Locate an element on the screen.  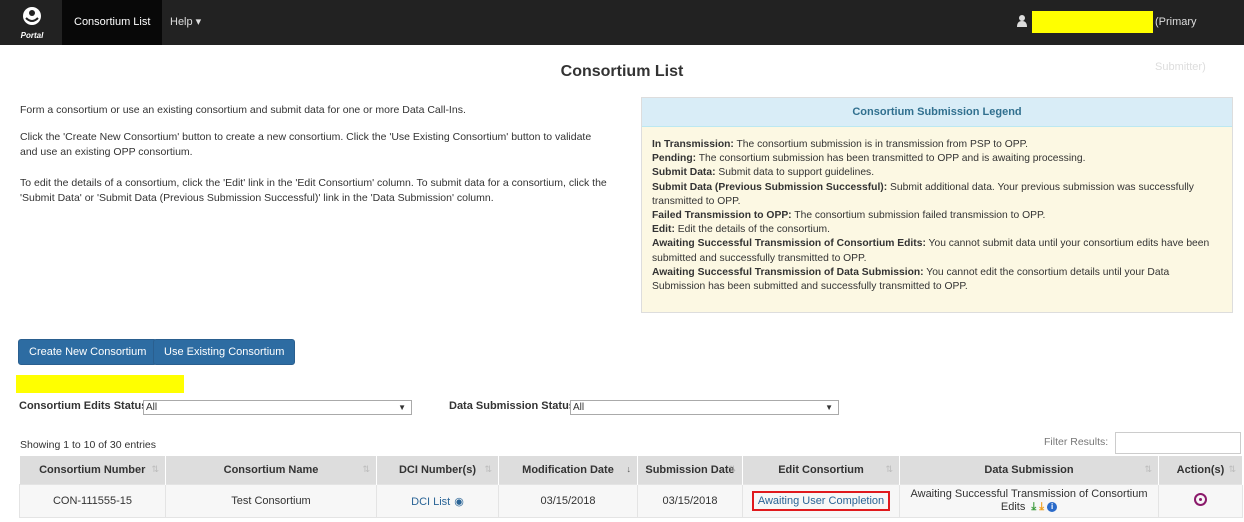
submission-date-cell: 03/15/2018 is located at coordinates (690, 501).